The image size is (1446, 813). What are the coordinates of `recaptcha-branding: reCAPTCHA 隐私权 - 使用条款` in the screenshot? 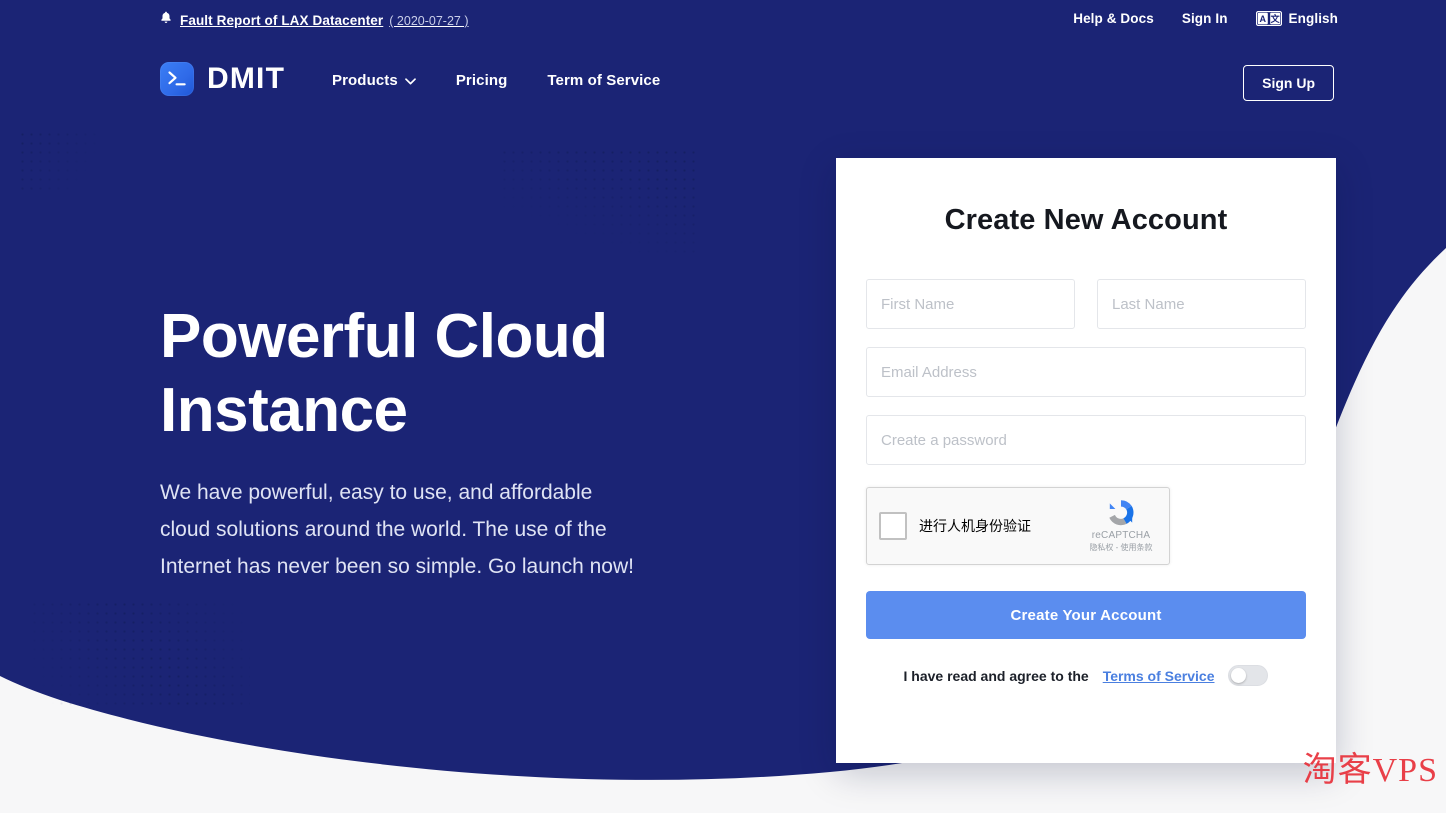 It's located at (1121, 525).